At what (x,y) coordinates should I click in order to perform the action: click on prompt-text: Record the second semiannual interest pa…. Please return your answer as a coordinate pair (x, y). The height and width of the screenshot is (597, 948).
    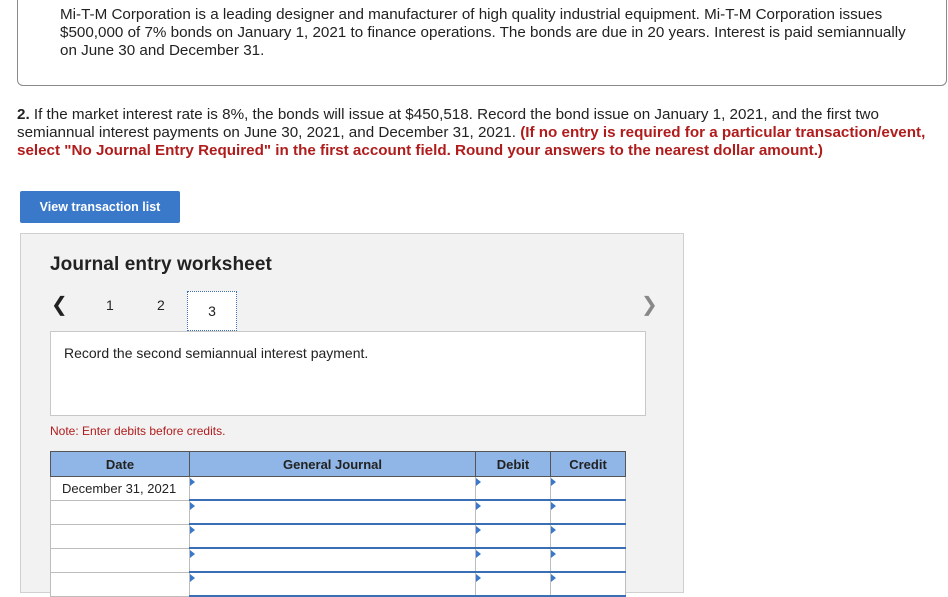
    Looking at the image, I should click on (216, 353).